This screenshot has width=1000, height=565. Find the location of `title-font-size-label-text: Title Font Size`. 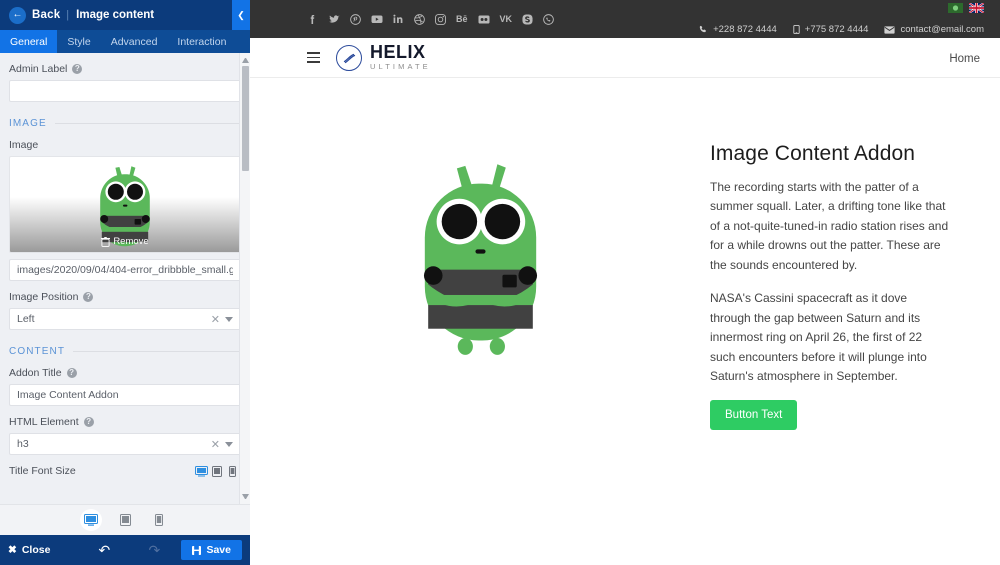

title-font-size-label-text: Title Font Size is located at coordinates (42, 471).